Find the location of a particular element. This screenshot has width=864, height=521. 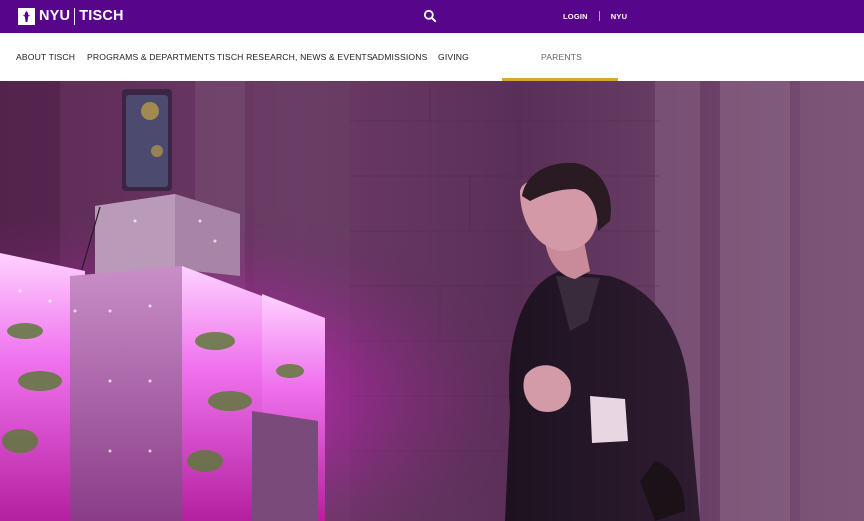

nav-item-giving: GIVING is located at coordinates (453, 57).